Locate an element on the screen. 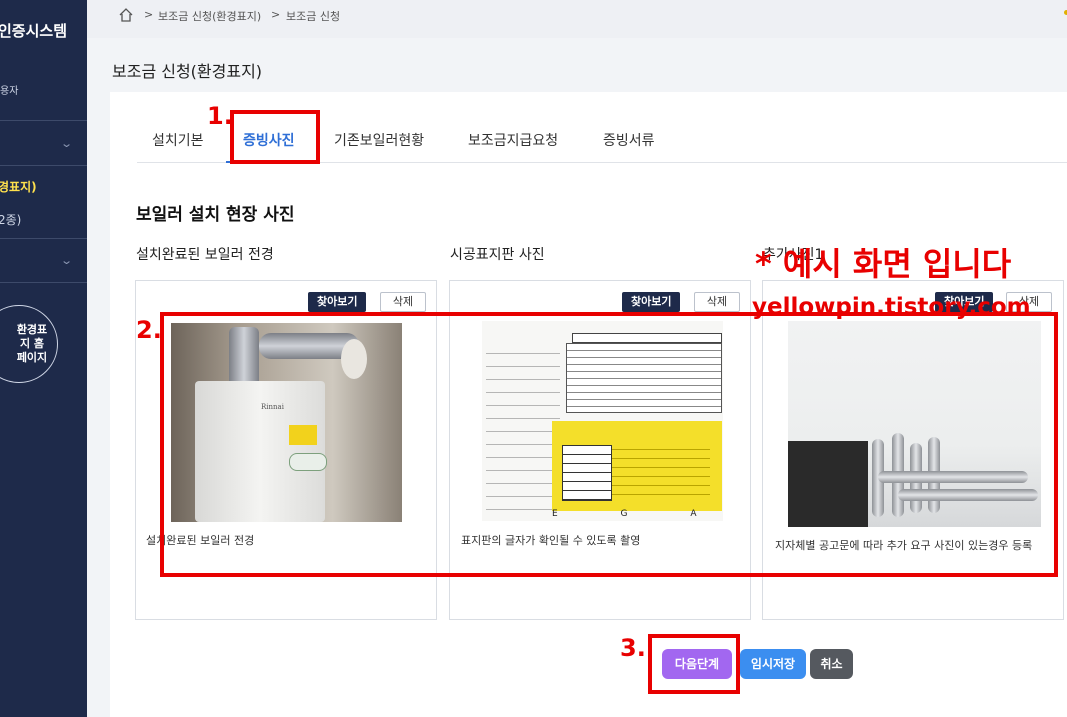  photo-sign-text: E G A L is located at coordinates (637, 514).